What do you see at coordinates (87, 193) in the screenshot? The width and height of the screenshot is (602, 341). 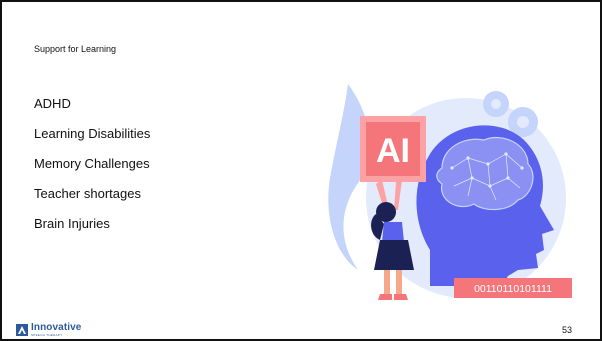 I see `bullet-item: Teacher shortages` at bounding box center [87, 193].